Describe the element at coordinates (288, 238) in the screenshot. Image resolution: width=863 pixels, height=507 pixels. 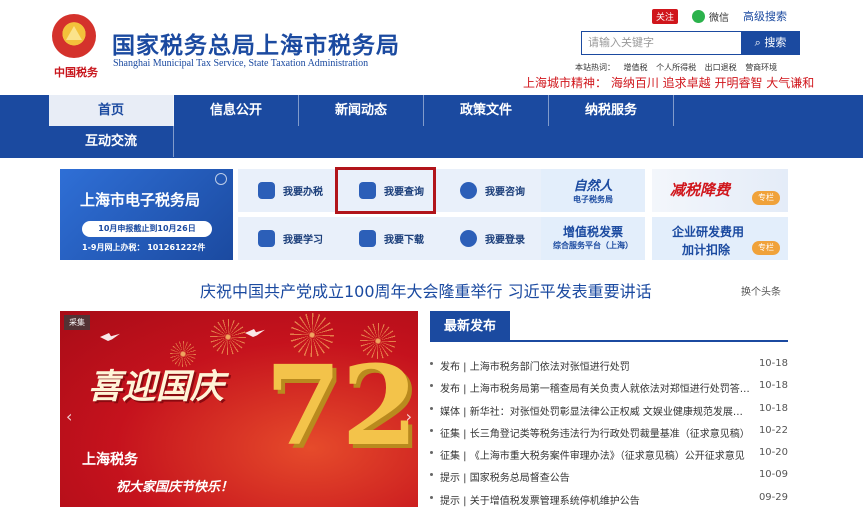
I see `service-learn: 我要学习` at that location.